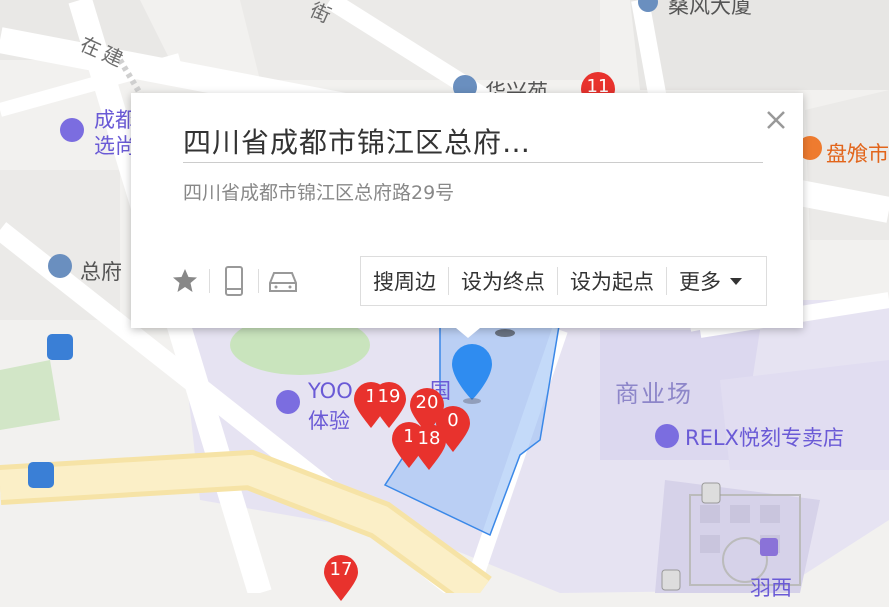 This screenshot has height=607, width=889. What do you see at coordinates (654, 394) in the screenshot?
I see `area-label-shangyechang: 商业场` at bounding box center [654, 394].